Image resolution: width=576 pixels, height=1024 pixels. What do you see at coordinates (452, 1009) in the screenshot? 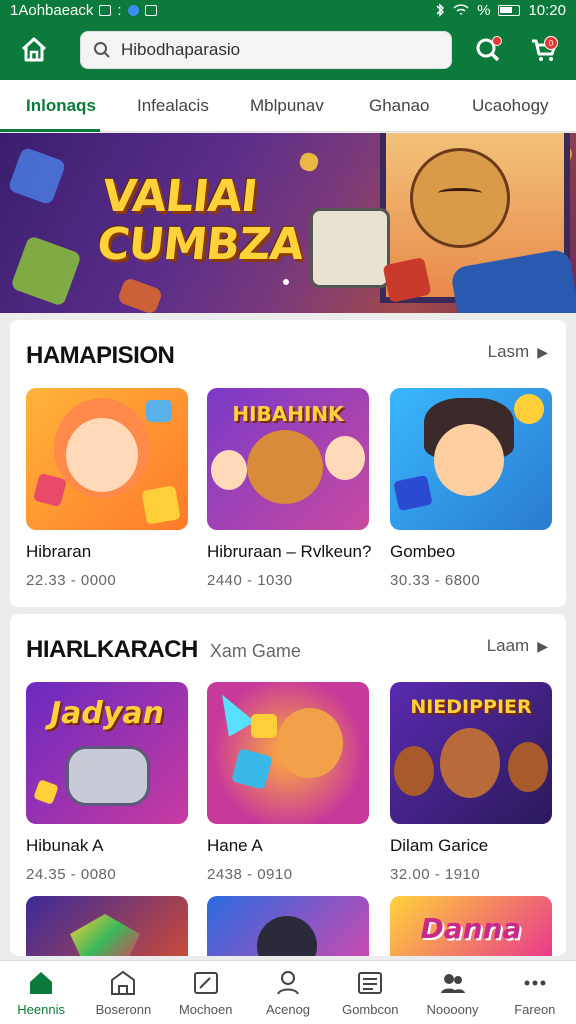
I see `nav-label: Noooony` at bounding box center [452, 1009].